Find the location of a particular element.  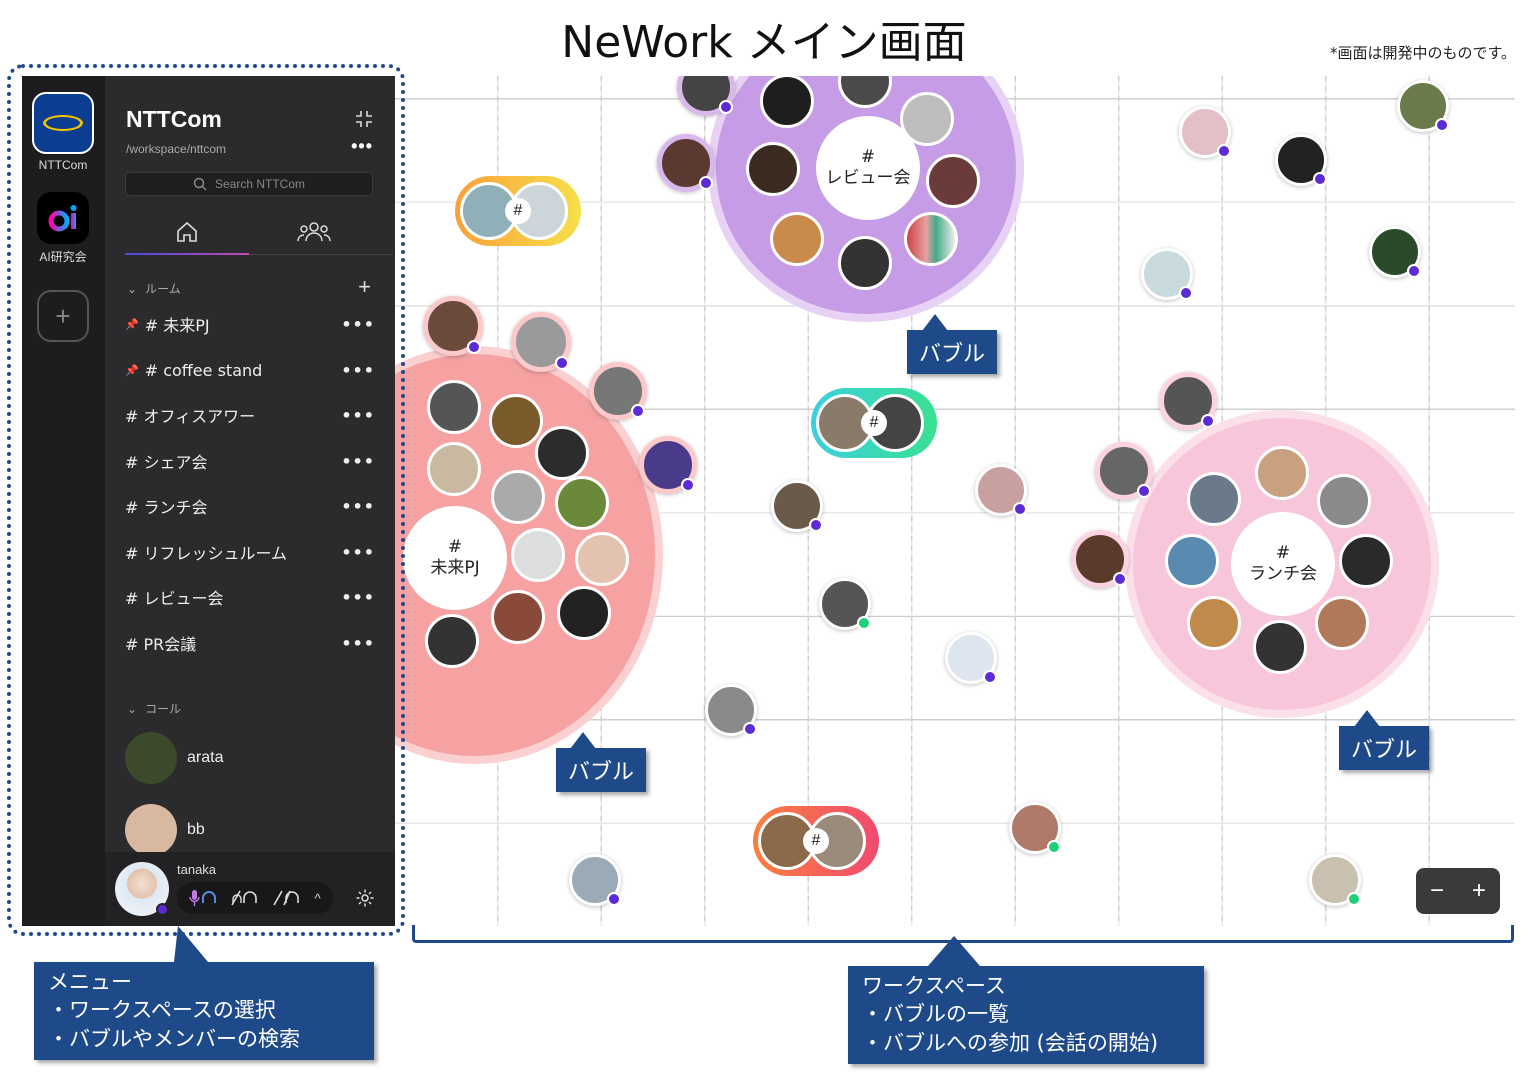

rooms-section-header: ⌄ ルーム is located at coordinates (154, 288).